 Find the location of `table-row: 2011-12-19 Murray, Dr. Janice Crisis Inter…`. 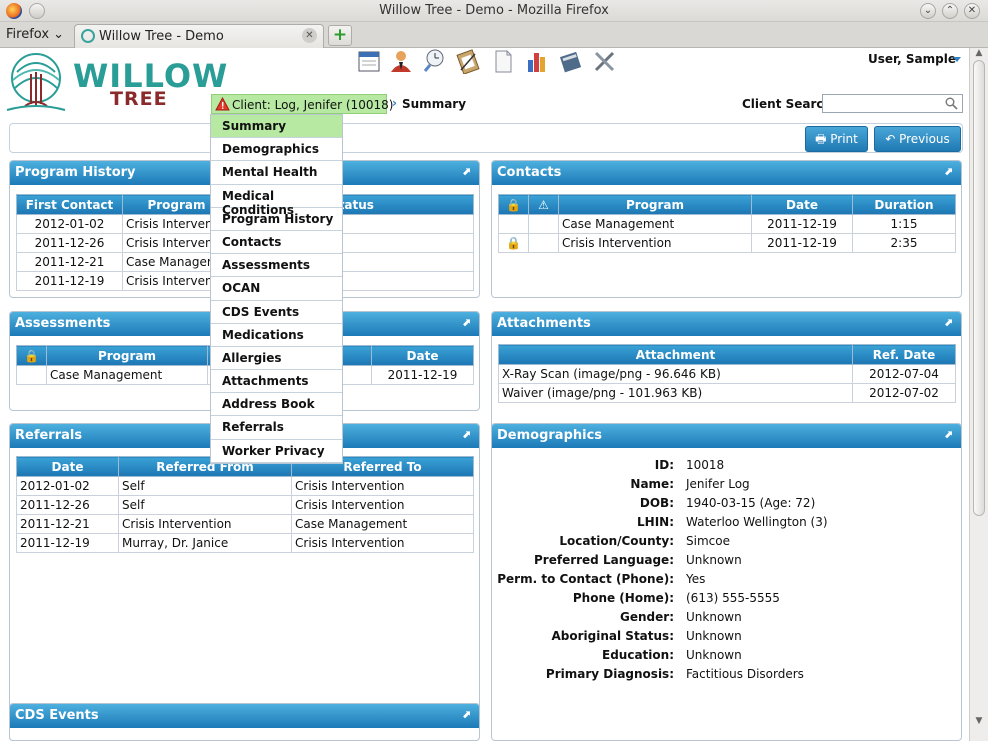

table-row: 2011-12-19 Murray, Dr. Janice Crisis Inter… is located at coordinates (245, 543).